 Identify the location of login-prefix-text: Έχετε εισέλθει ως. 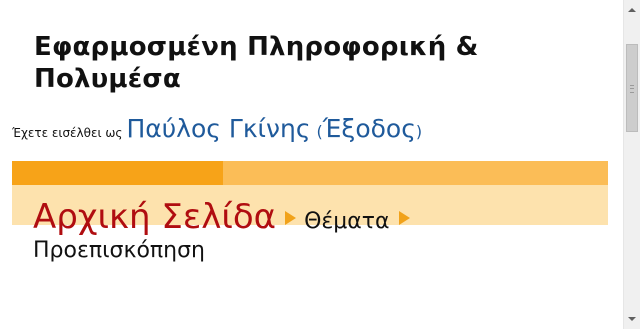
(67, 133).